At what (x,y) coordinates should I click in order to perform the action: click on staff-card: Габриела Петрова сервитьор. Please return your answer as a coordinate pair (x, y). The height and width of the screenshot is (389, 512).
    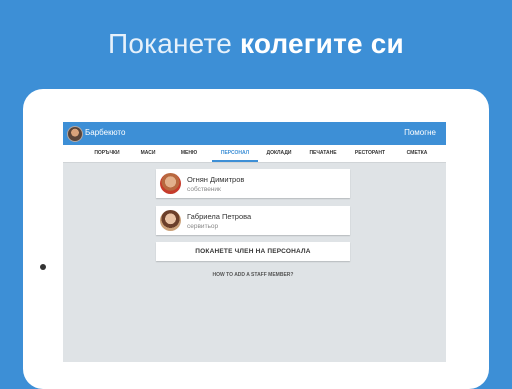
    Looking at the image, I should click on (253, 220).